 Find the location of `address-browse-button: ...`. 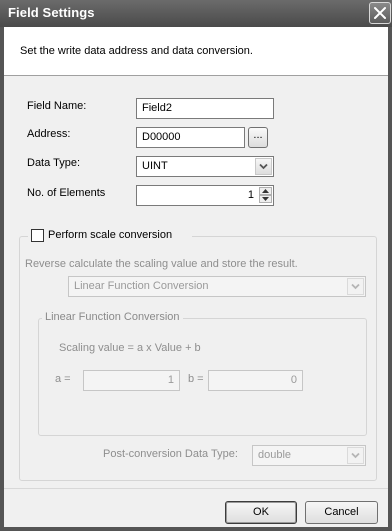

address-browse-button: ... is located at coordinates (258, 137).